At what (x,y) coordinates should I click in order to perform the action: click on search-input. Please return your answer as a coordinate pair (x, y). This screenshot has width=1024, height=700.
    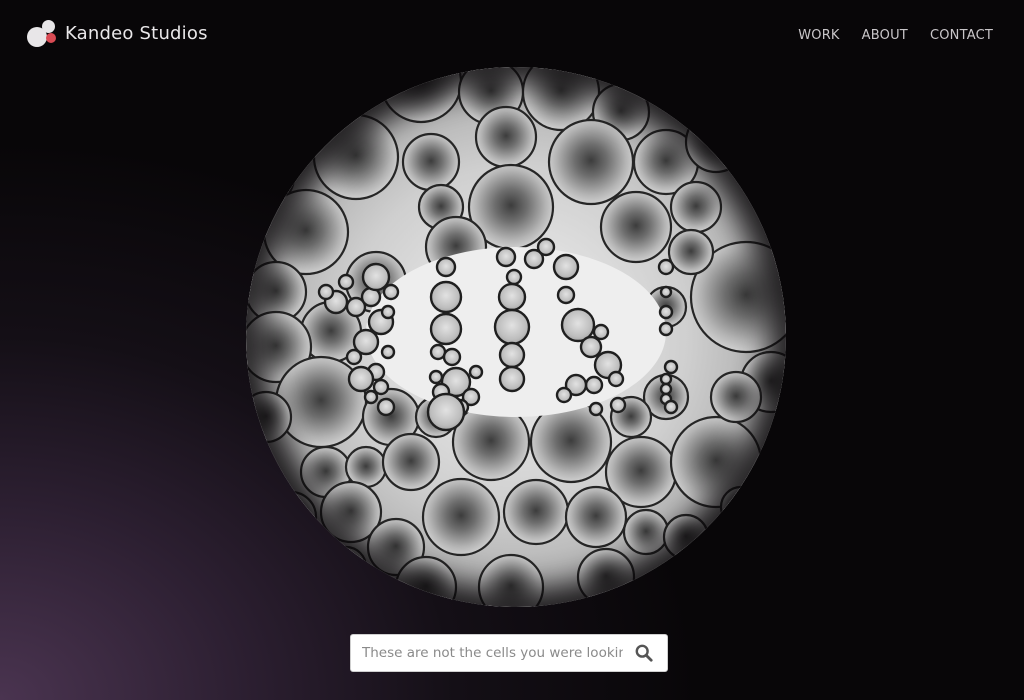
    Looking at the image, I should click on (487, 653).